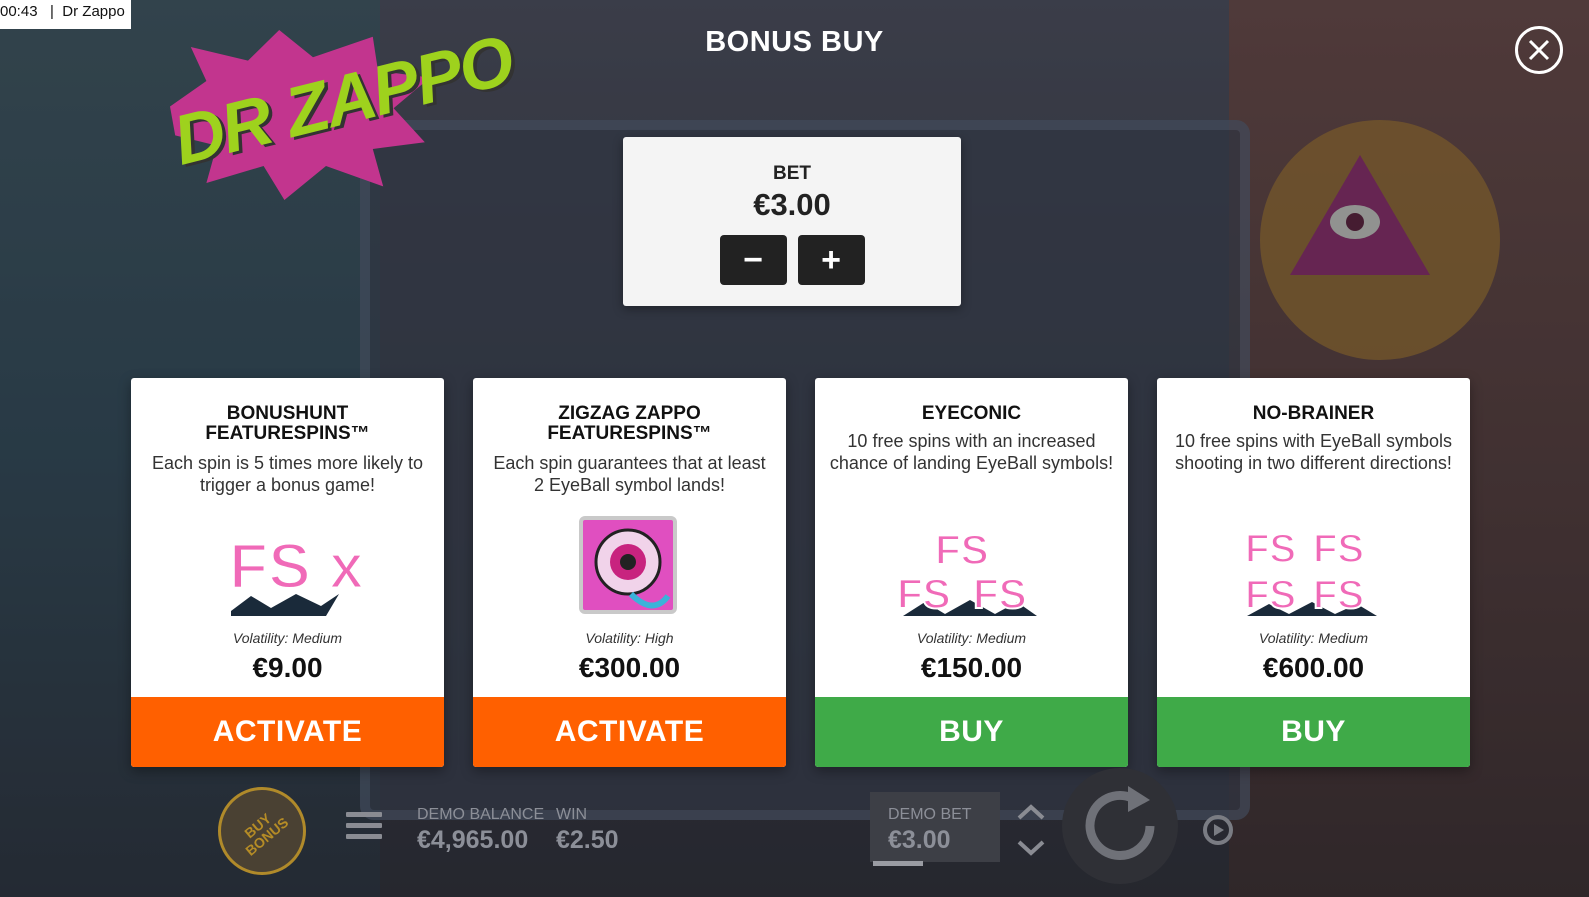 The height and width of the screenshot is (897, 1589). I want to click on demo-balance-value: €4,965.00, so click(473, 840).